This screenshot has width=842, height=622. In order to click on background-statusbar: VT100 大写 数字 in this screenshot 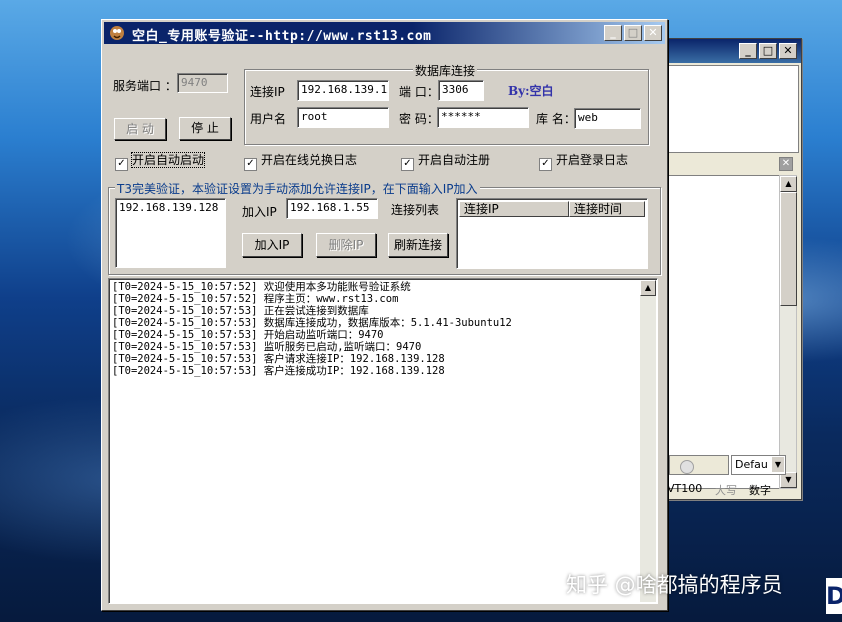, I will do `click(732, 489)`.